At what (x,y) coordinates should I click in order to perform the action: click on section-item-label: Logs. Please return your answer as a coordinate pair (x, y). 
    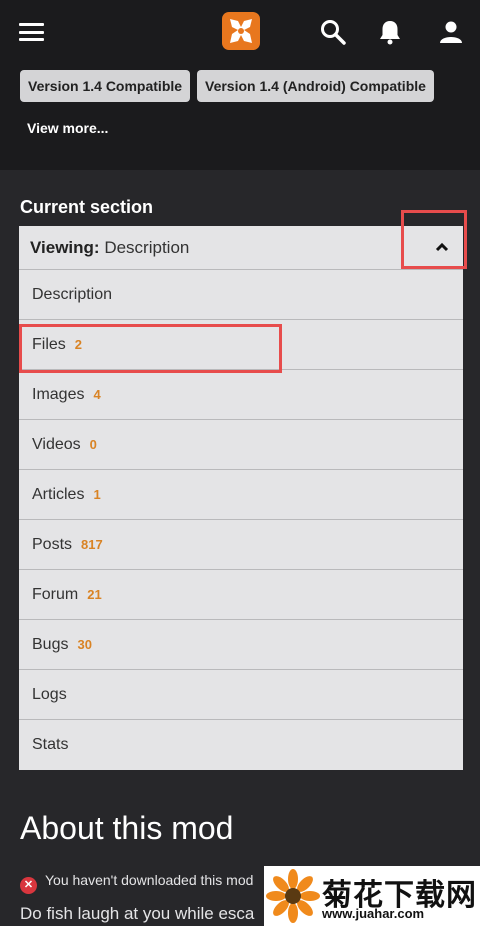
    Looking at the image, I should click on (49, 694).